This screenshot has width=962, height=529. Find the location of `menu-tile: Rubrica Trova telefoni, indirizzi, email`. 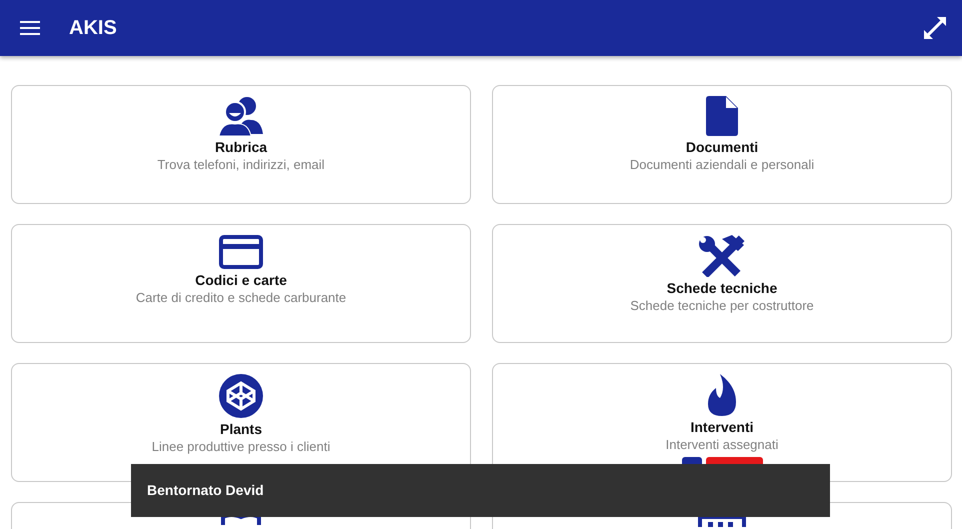

menu-tile: Rubrica Trova telefoni, indirizzi, email is located at coordinates (241, 144).